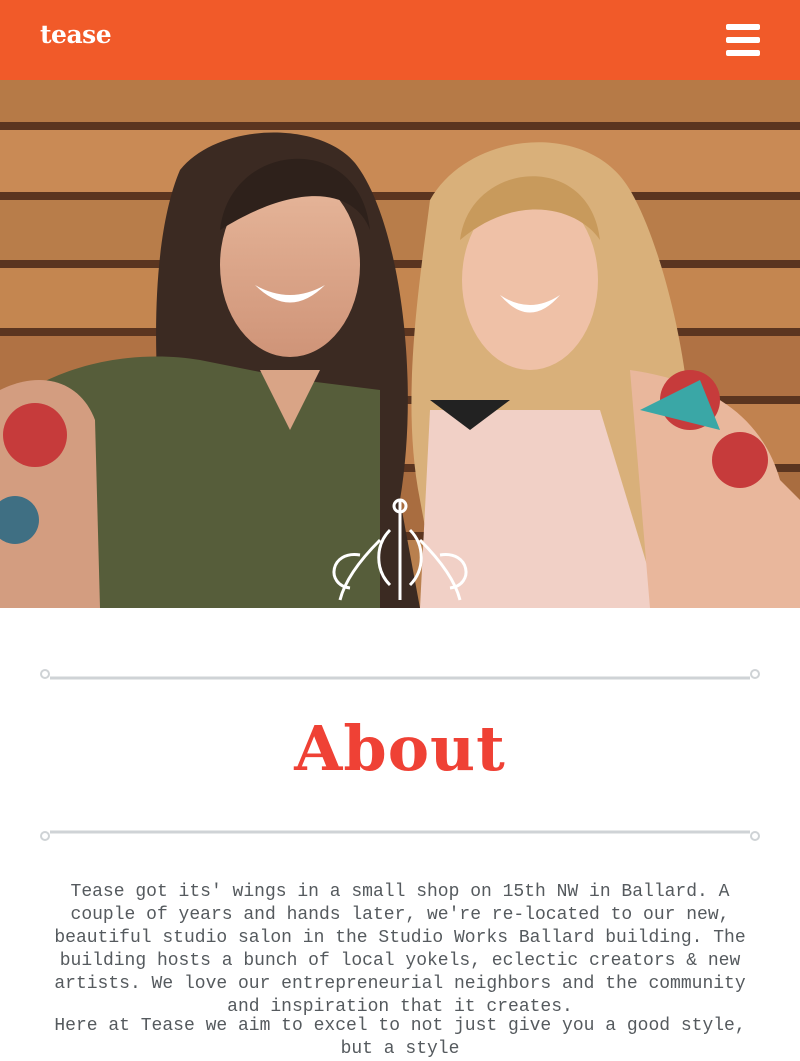  What do you see at coordinates (400, 674) in the screenshot?
I see `top-divider` at bounding box center [400, 674].